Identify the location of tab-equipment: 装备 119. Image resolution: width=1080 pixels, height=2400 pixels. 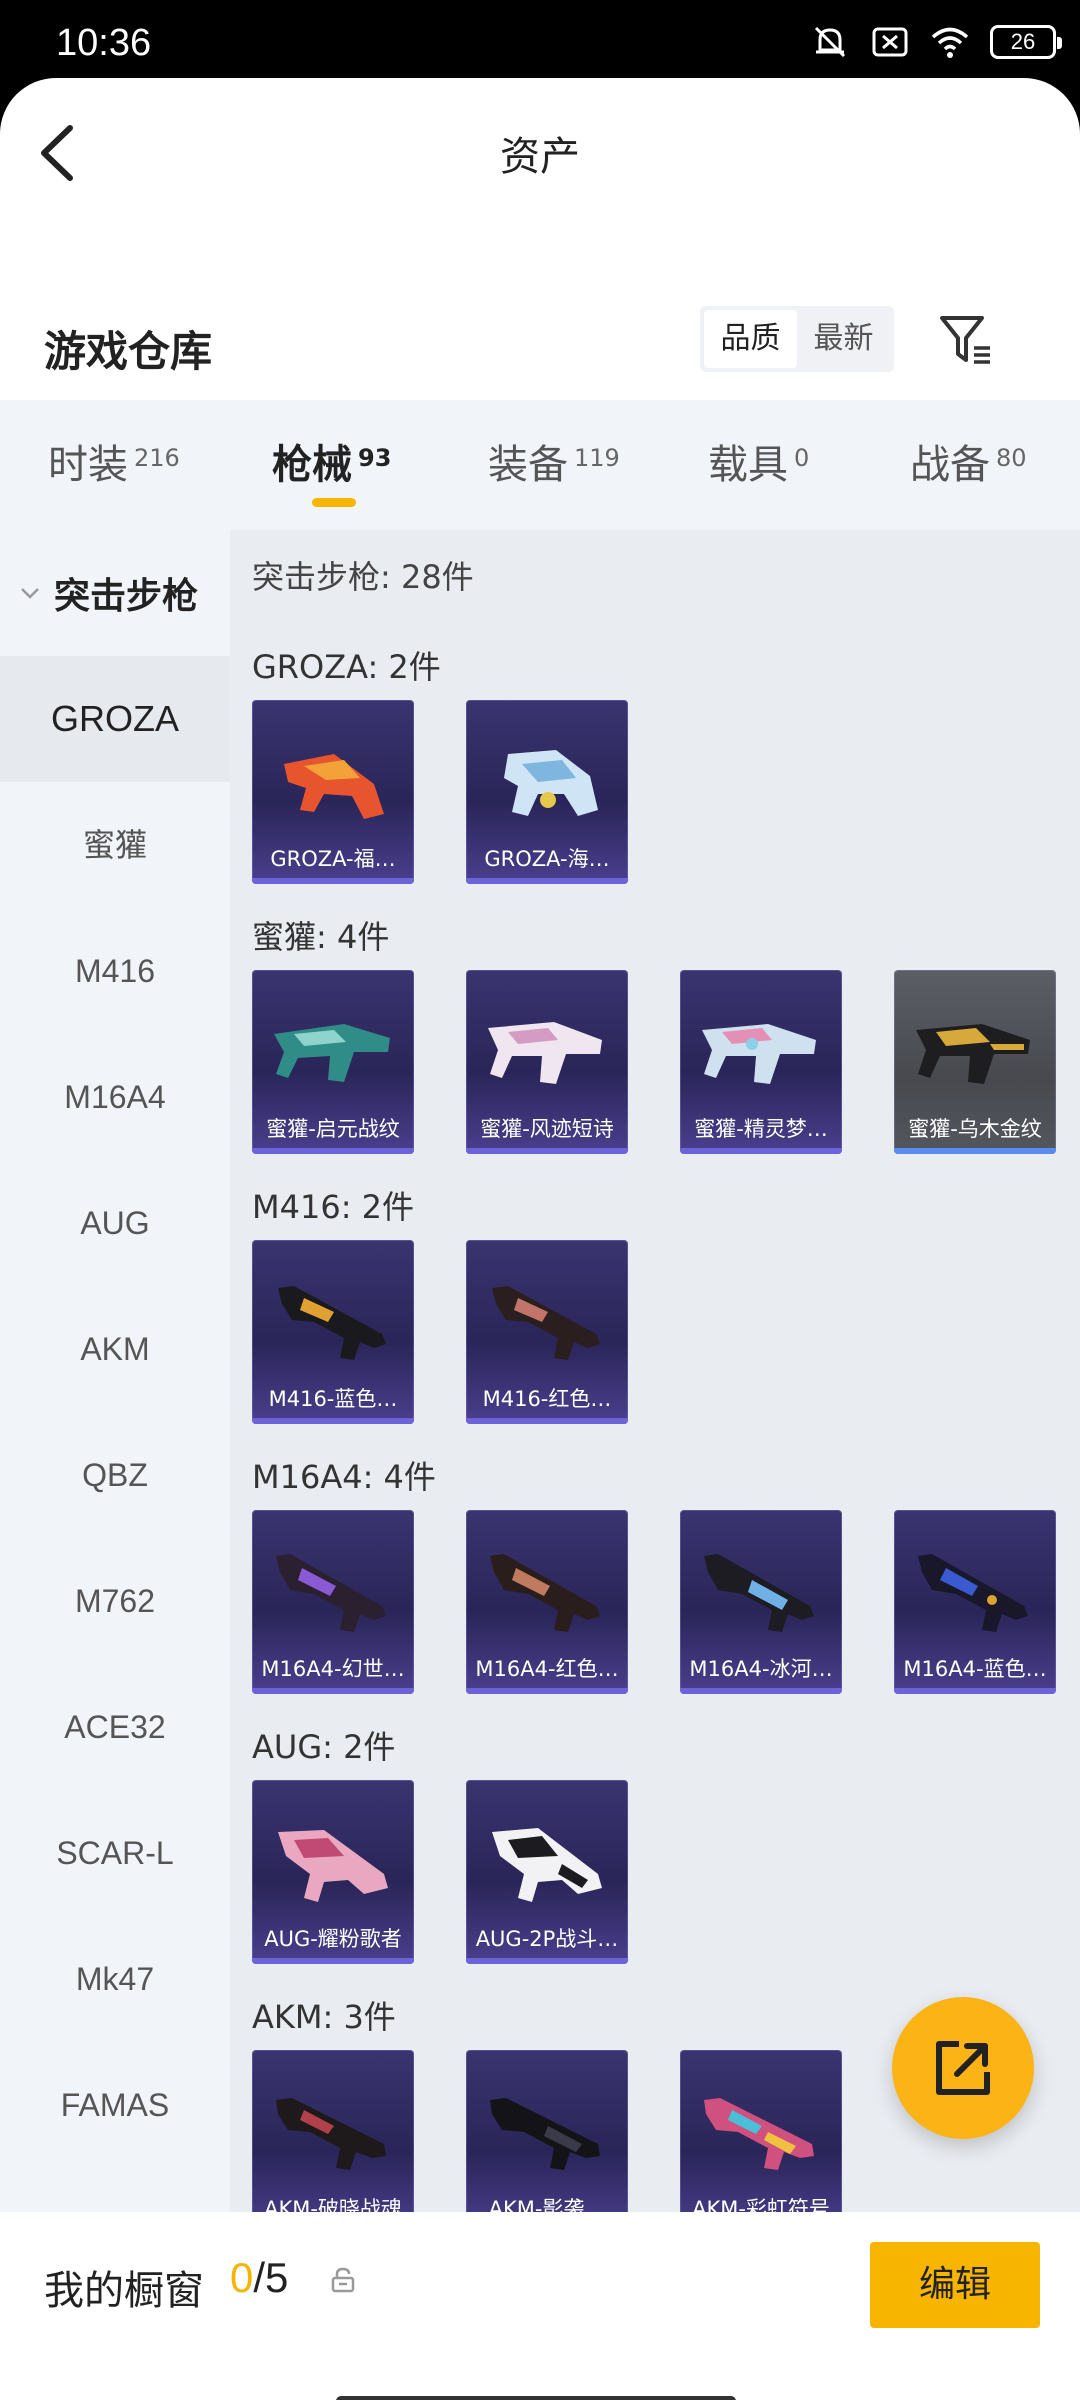
(554, 461).